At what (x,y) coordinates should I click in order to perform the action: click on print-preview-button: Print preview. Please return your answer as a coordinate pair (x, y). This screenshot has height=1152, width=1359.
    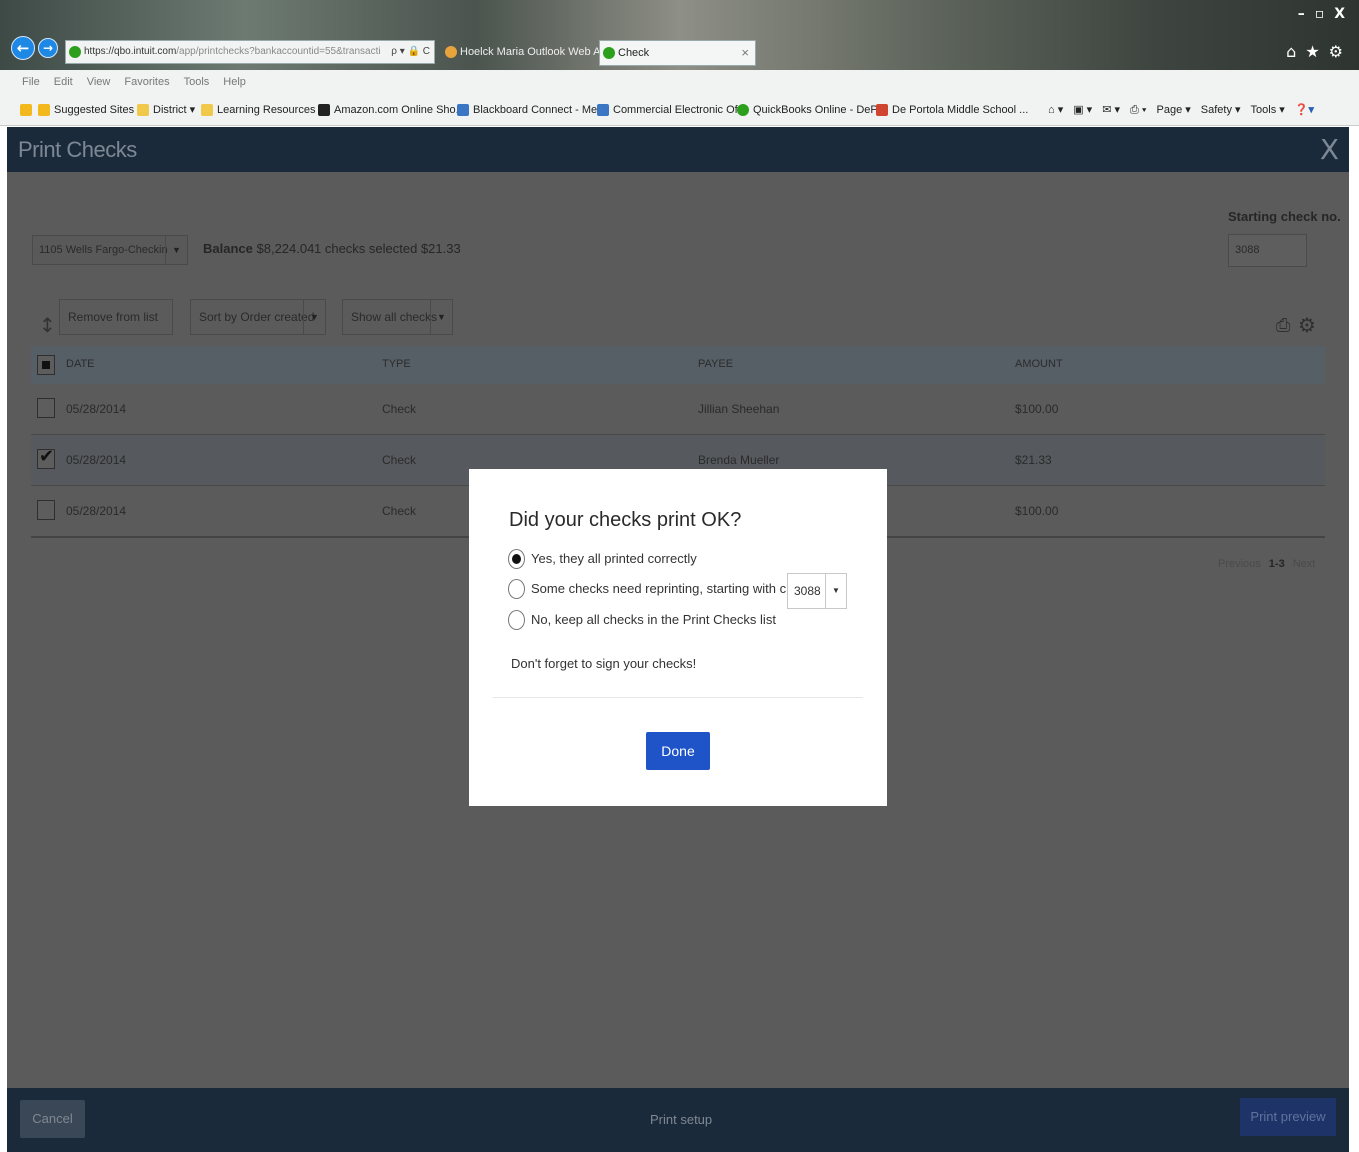
    Looking at the image, I should click on (1288, 1117).